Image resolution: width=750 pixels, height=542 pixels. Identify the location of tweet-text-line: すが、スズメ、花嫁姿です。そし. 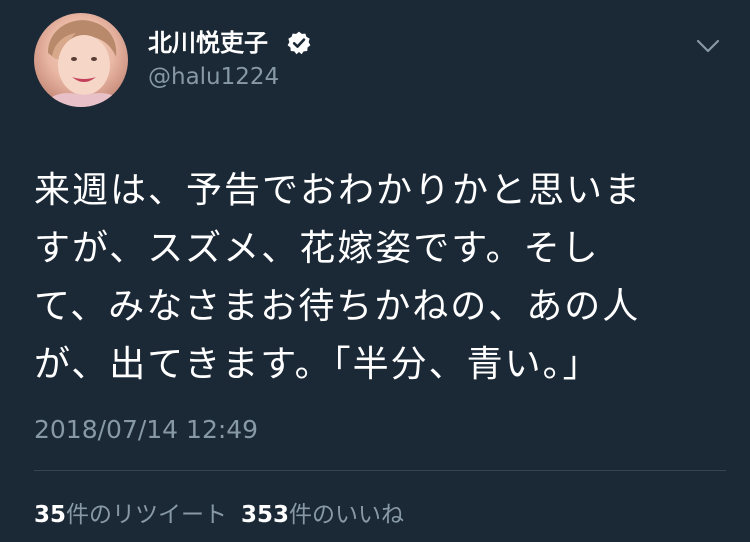
(317, 248).